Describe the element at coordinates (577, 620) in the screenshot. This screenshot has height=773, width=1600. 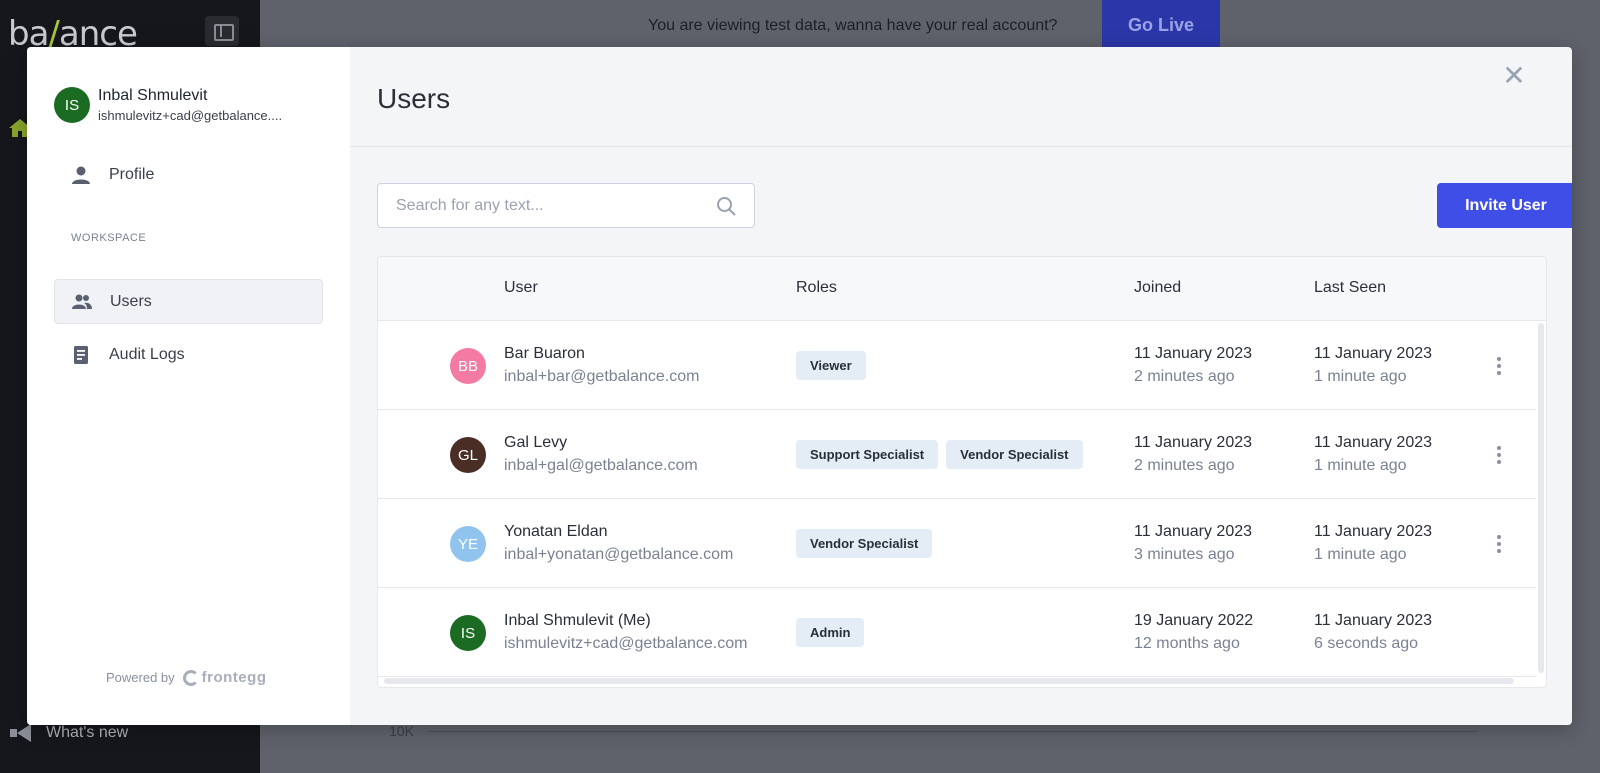
I see `user-name: Inbal Shmulevit (Me)` at that location.